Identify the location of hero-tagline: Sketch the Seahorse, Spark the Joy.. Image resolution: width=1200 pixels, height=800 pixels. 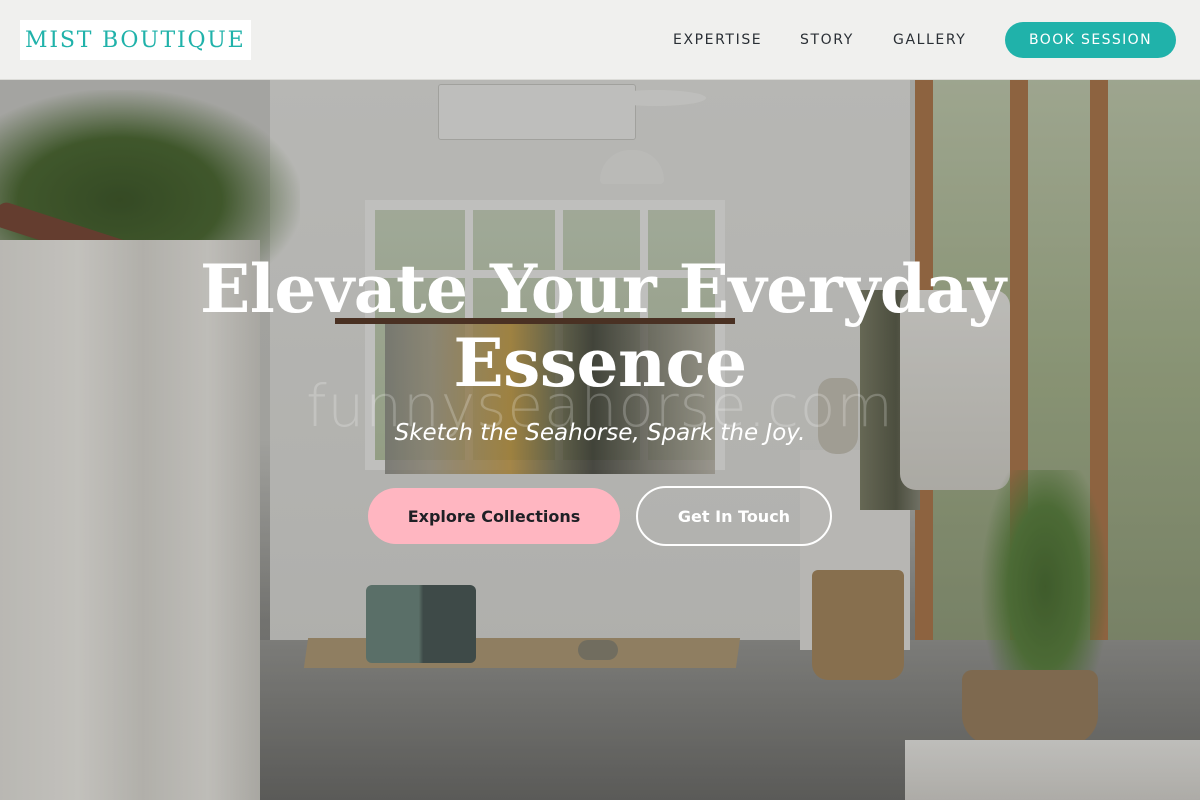
(600, 433).